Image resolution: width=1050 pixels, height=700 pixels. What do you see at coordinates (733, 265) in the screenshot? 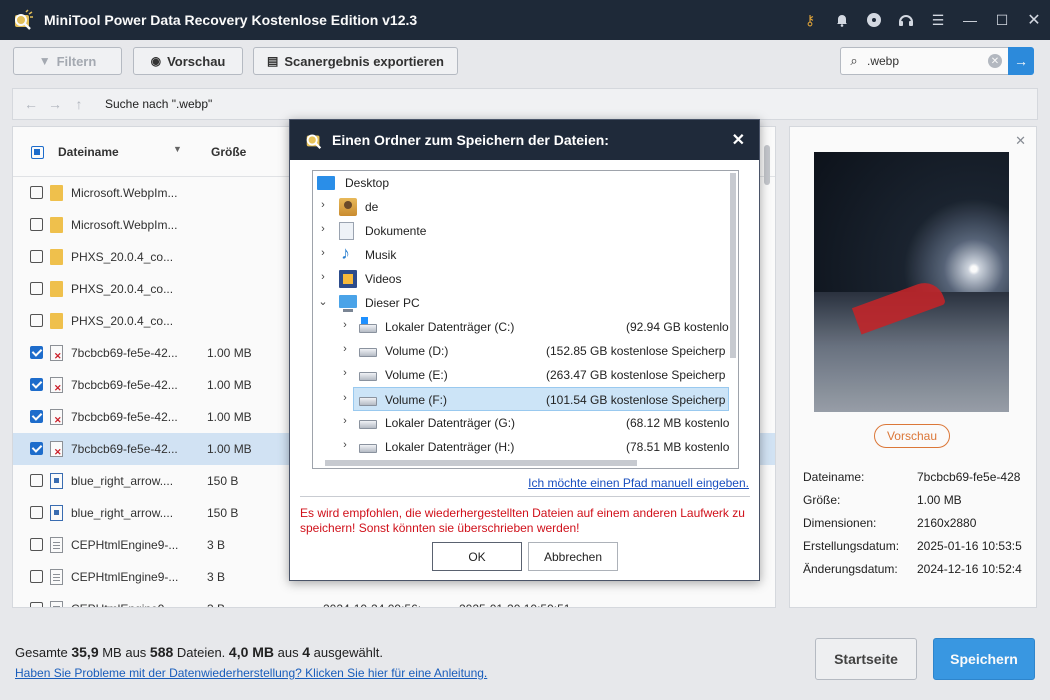
I see `tree-vertical-scrollbar` at bounding box center [733, 265].